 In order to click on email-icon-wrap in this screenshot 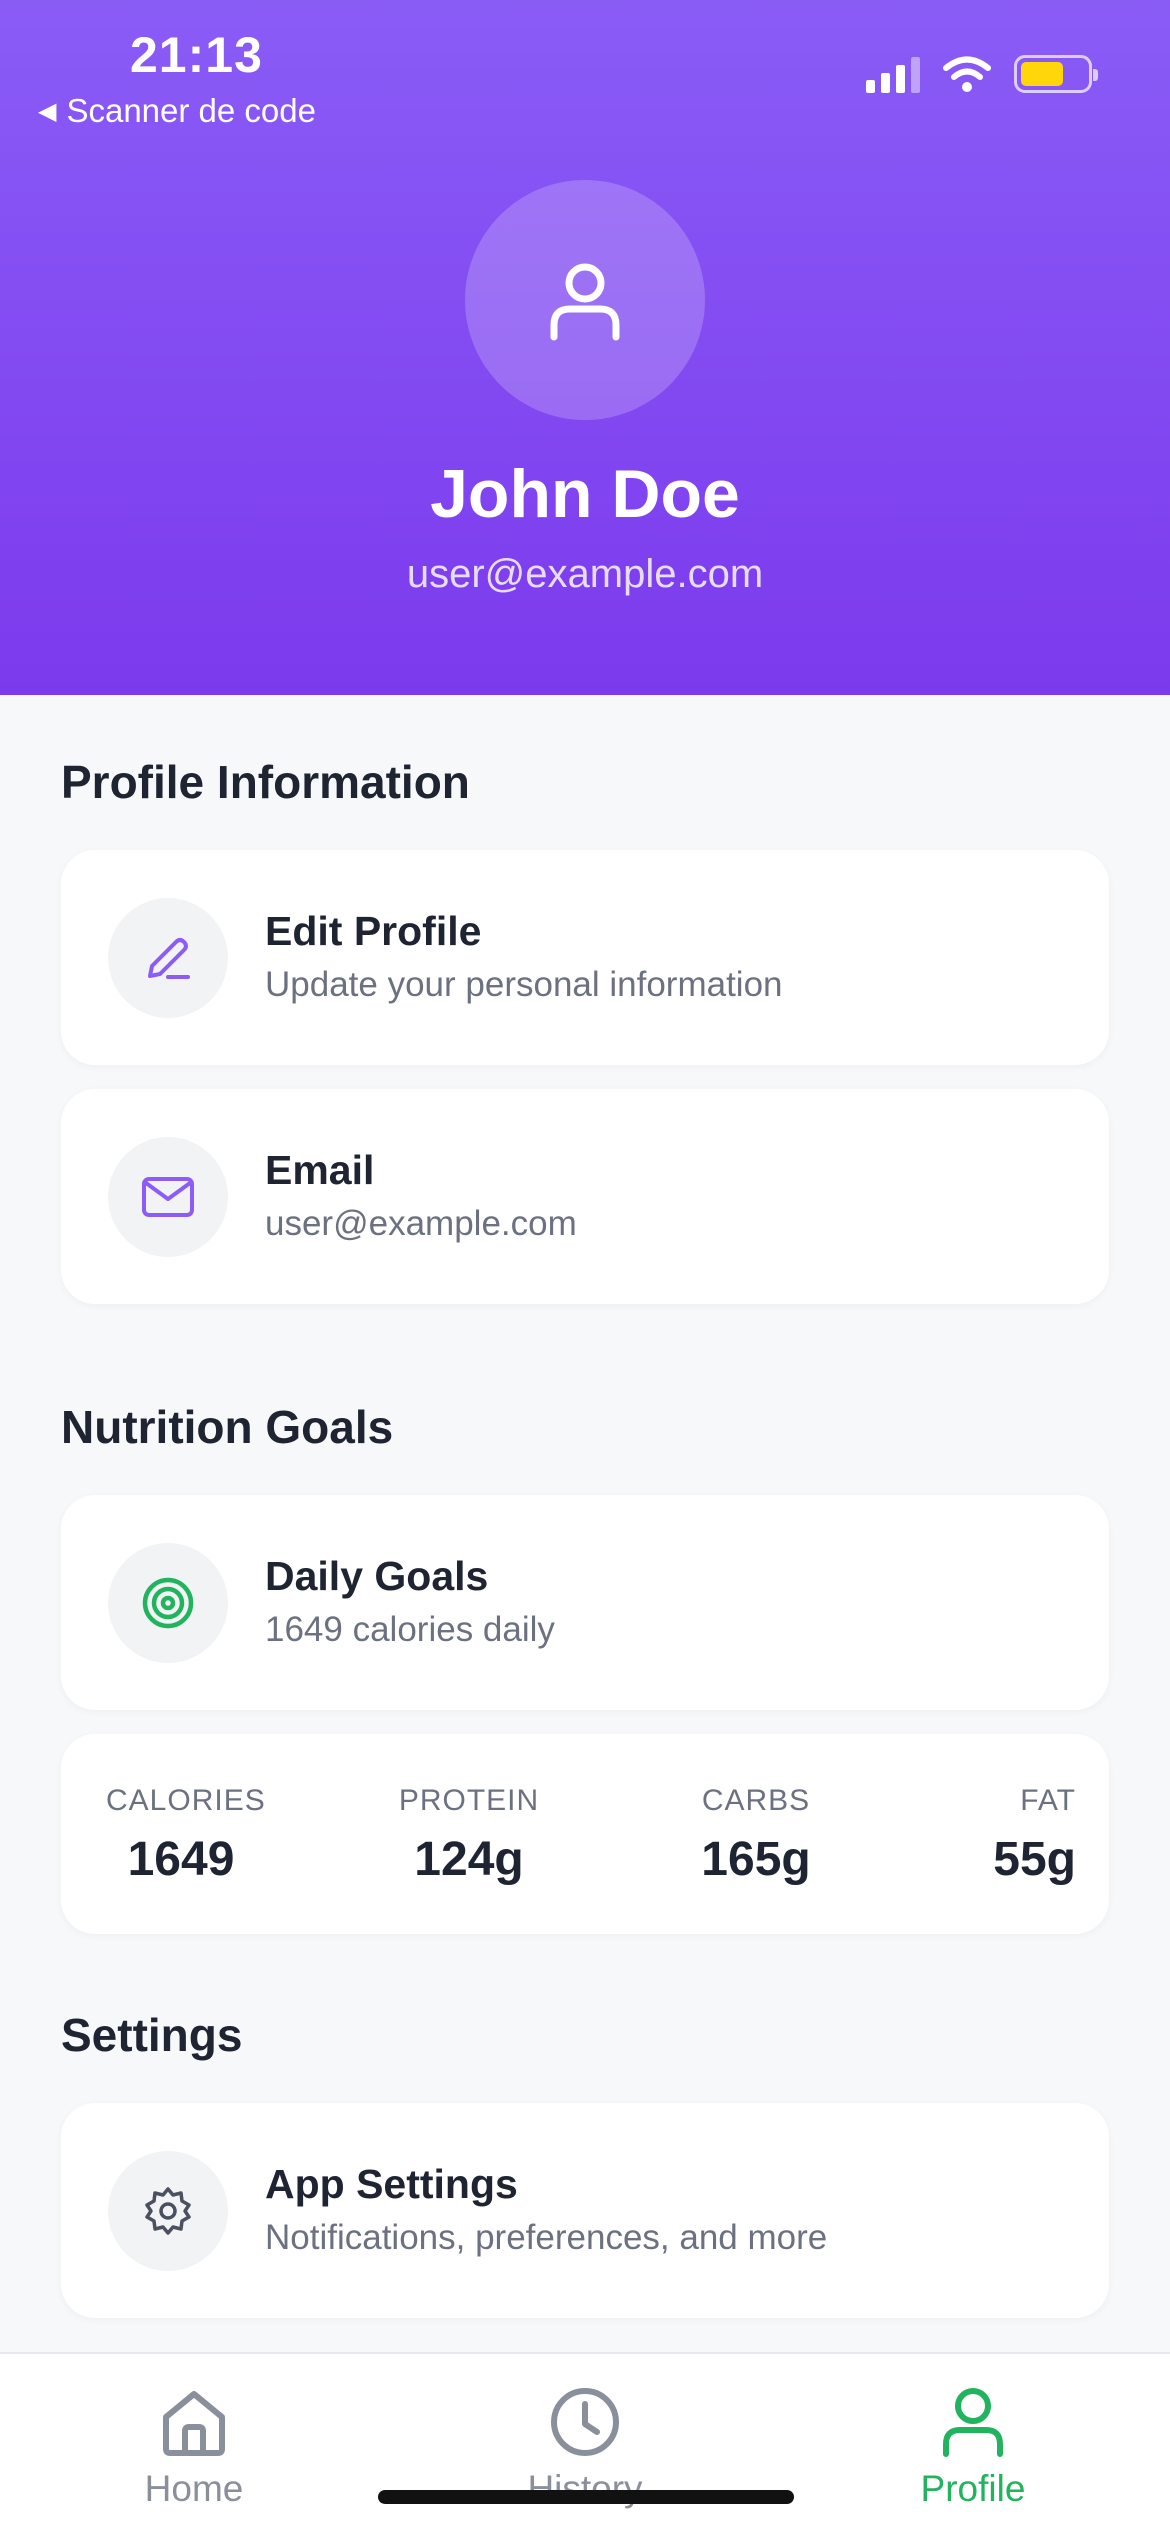, I will do `click(168, 1197)`.